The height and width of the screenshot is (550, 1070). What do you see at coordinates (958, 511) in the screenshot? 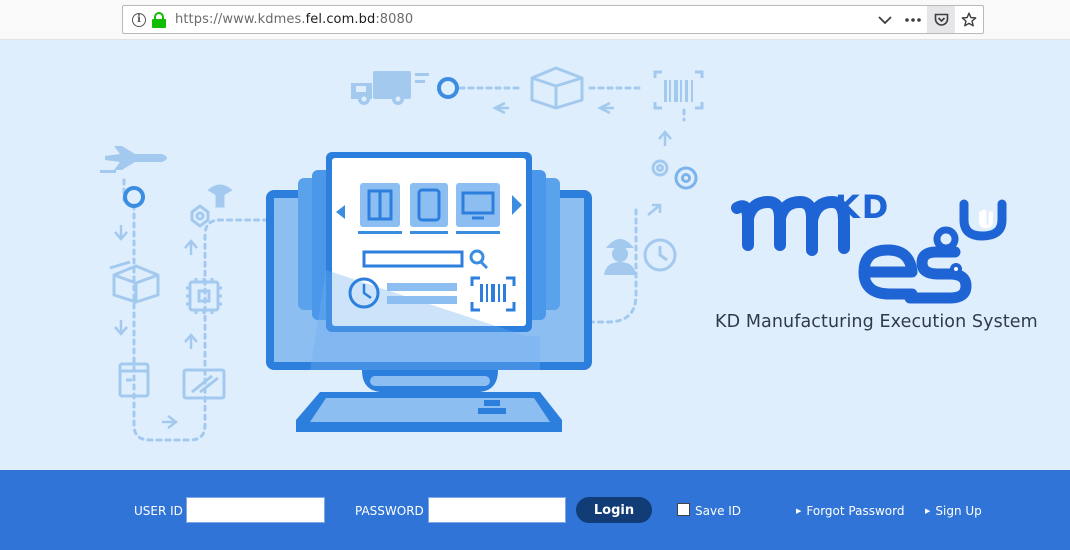
I see `sign-up-text: Sign Up` at bounding box center [958, 511].